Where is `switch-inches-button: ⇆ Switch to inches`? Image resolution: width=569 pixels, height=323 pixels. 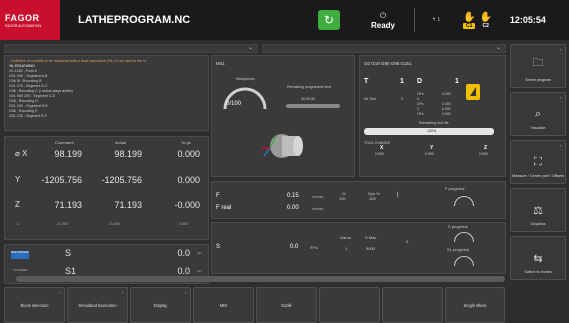
switch-inches-button: ⇆ Switch to inches is located at coordinates (538, 258).